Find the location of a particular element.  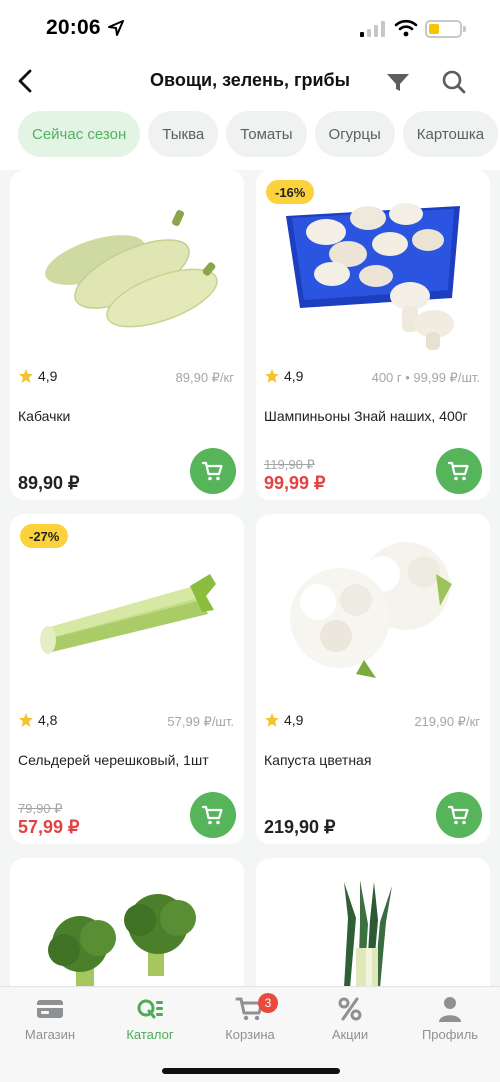

broccoli-image is located at coordinates (122, 940).